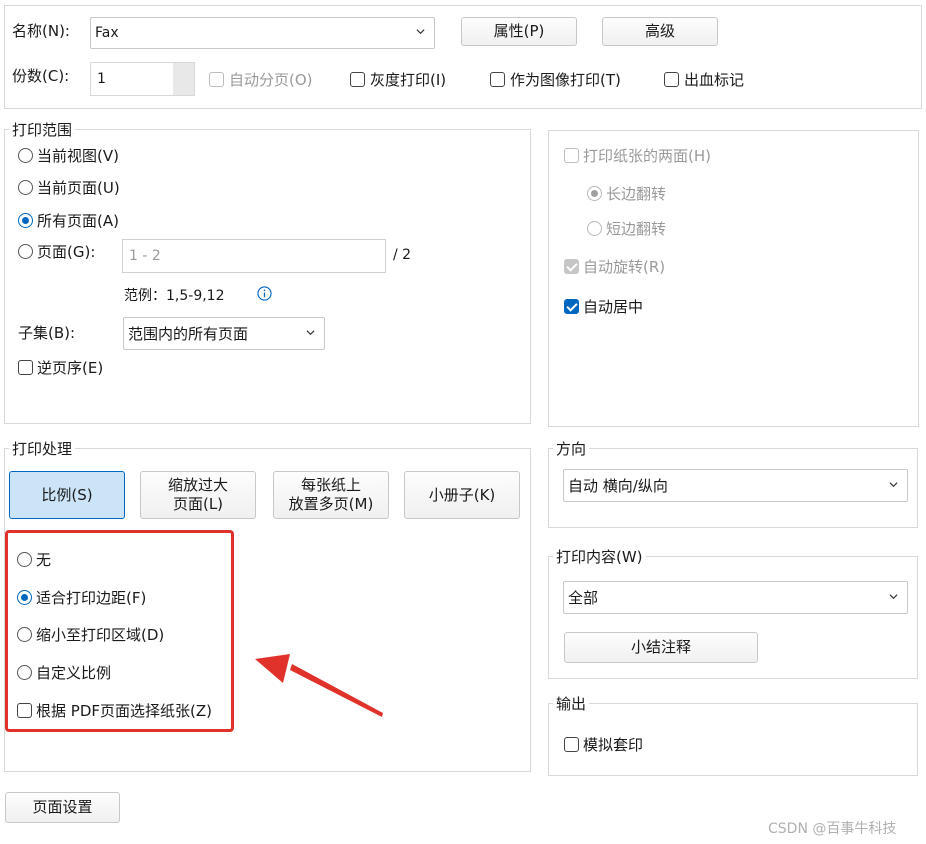 The image size is (926, 844). Describe the element at coordinates (571, 449) in the screenshot. I see `orientation-legend: 方向` at that location.